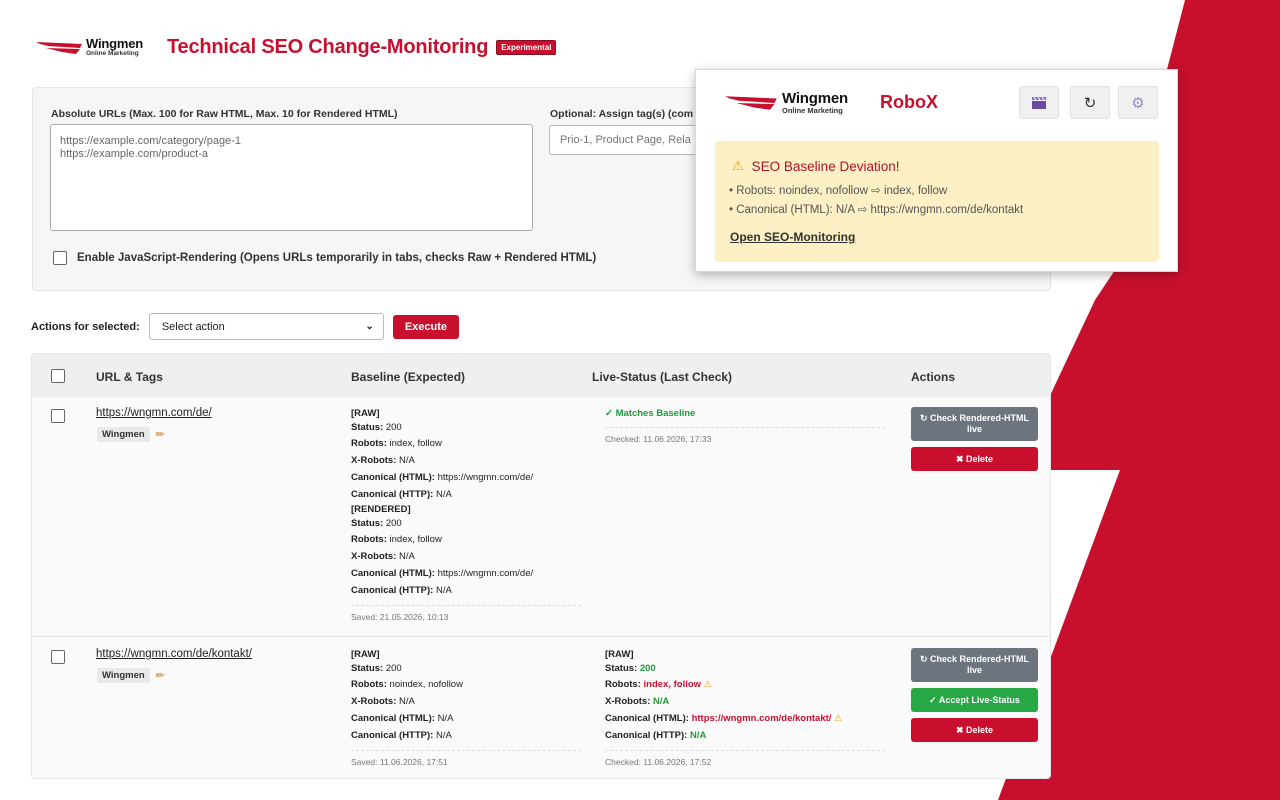  I want to click on accept-live-status-button: ✓ Accept Live-Status, so click(974, 700).